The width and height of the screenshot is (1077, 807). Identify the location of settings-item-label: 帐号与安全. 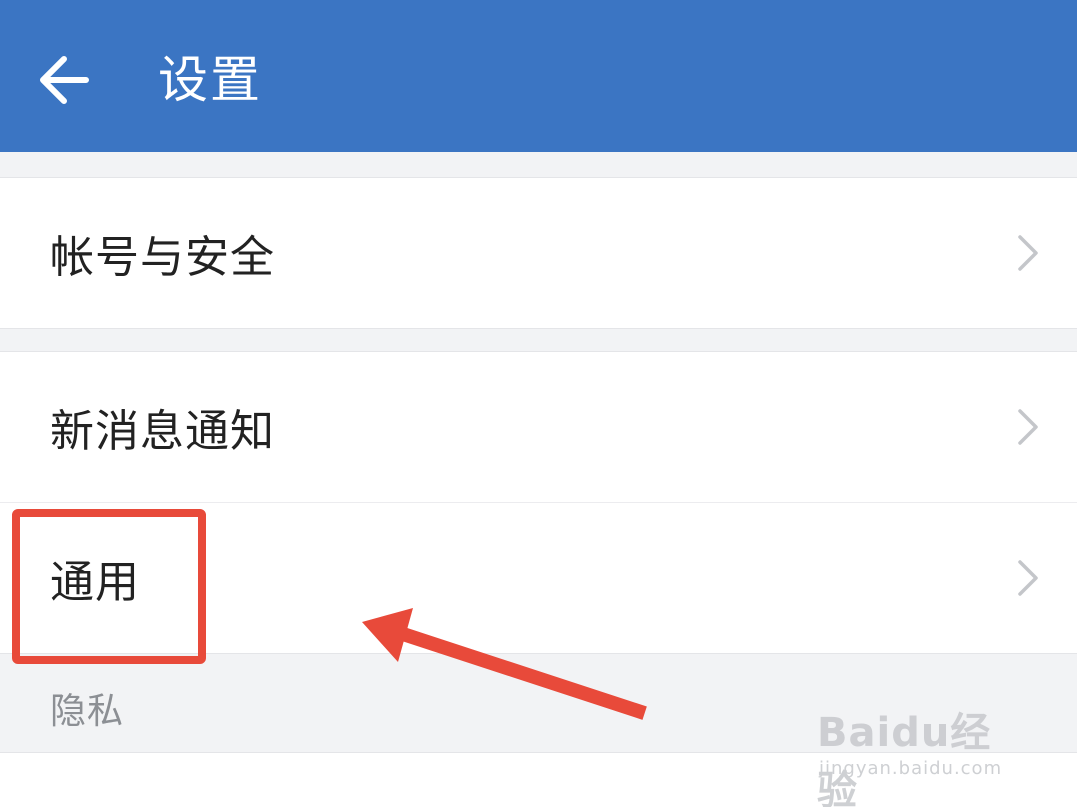
(162, 257).